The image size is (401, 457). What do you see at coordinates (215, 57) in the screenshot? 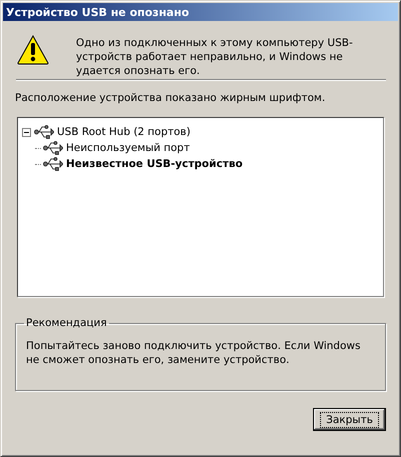
I see `message-text: Одно из подключенных к этому компьютеру USB-устройств работает неправильно, и Windows не удается опознать его.` at bounding box center [215, 57].